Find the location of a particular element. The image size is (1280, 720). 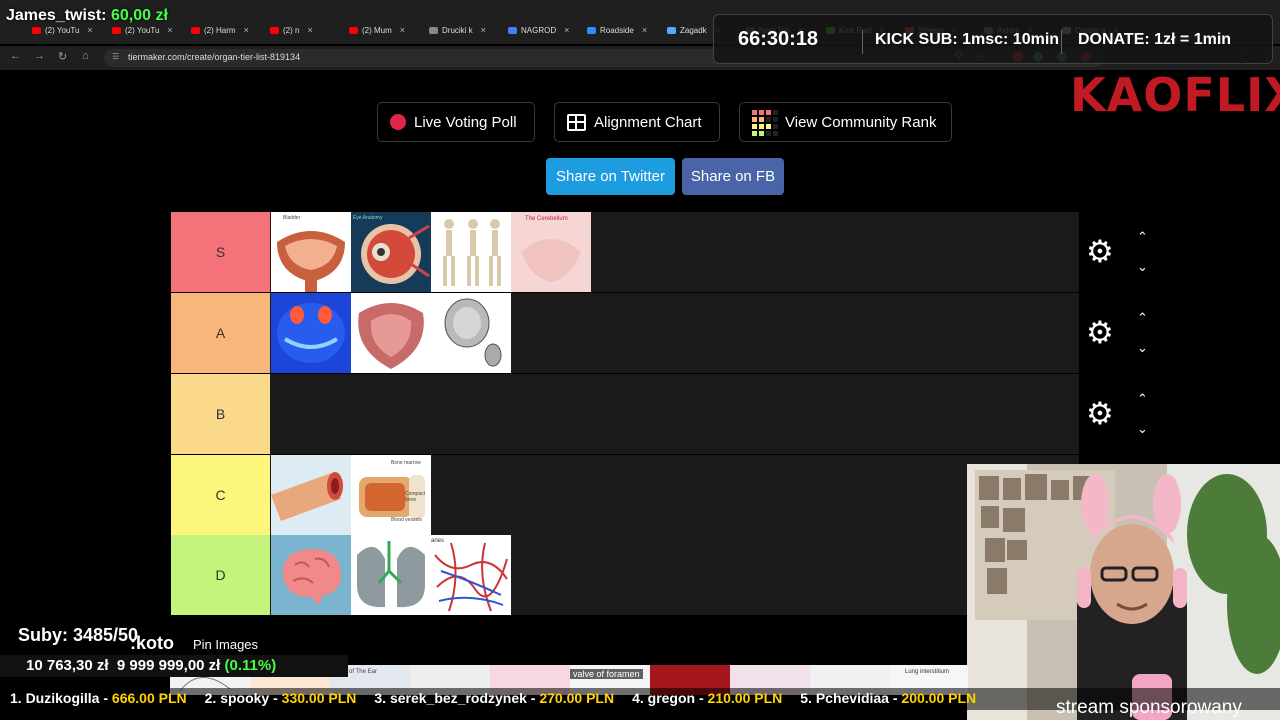

capillaries-caption: aries is located at coordinates (438, 541).